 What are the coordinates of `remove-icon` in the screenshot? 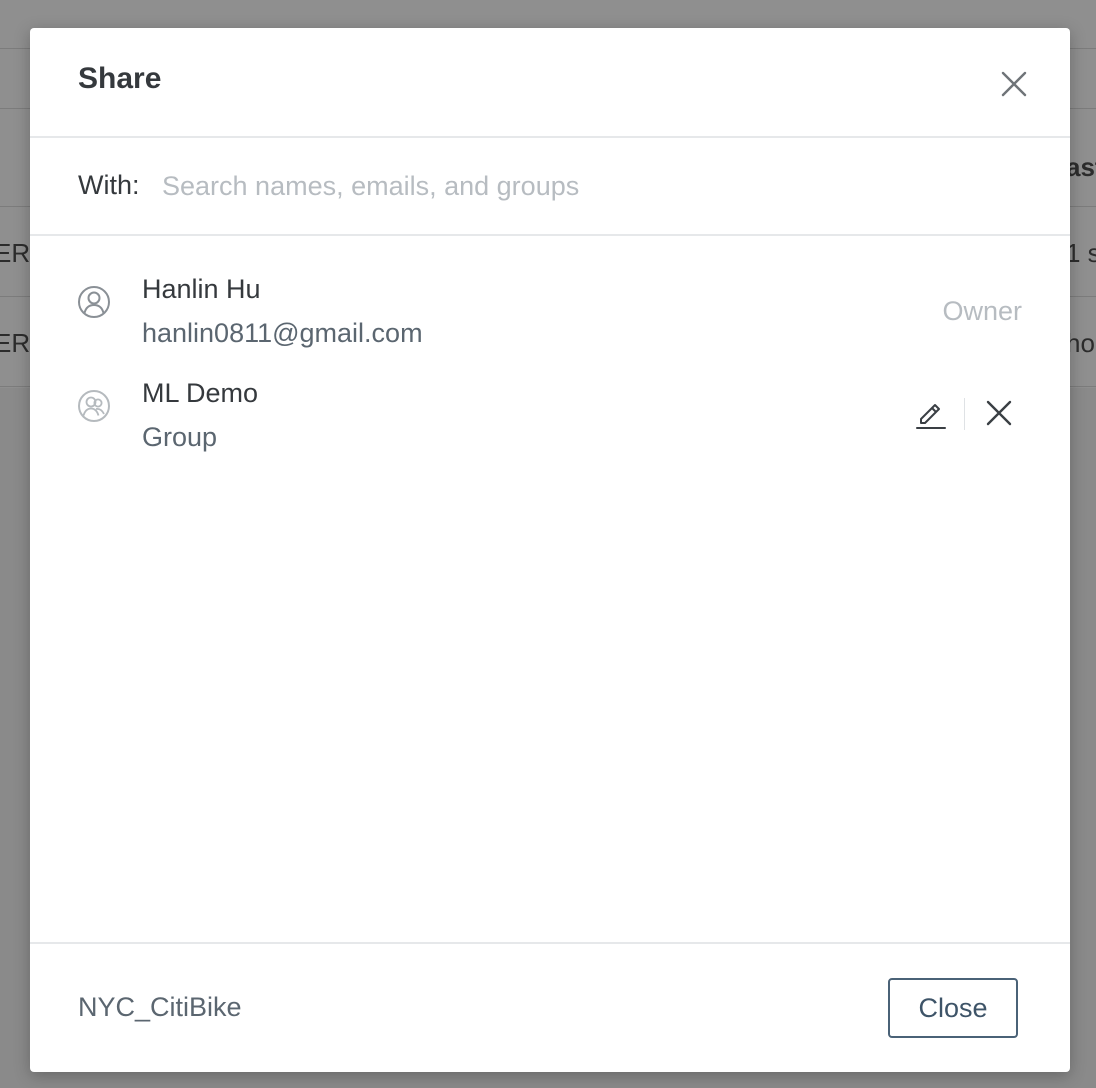 It's located at (999, 413).